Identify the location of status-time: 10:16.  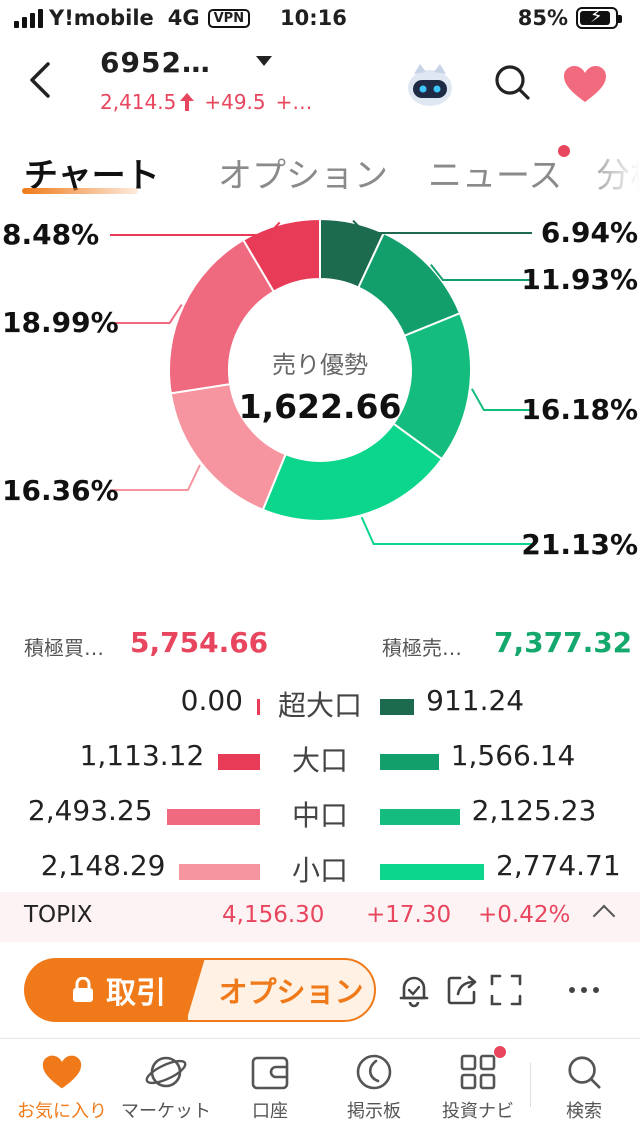
(313, 18).